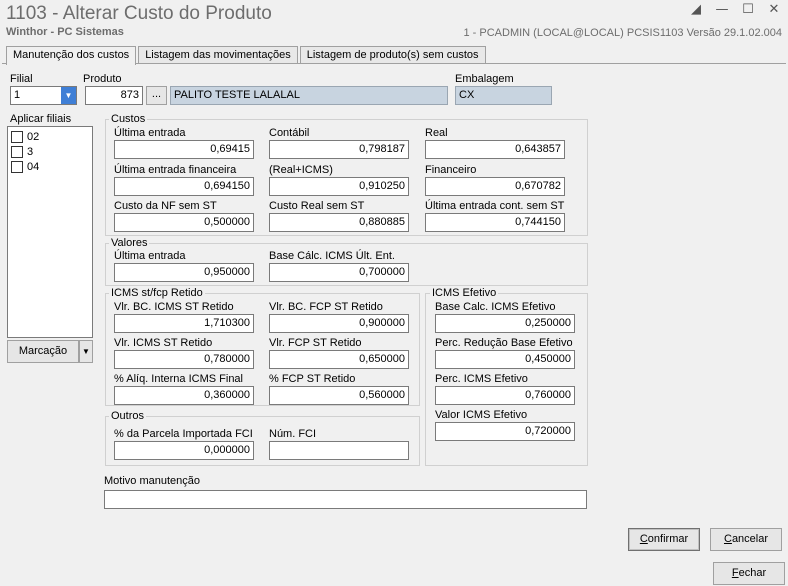 This screenshot has width=788, height=586. I want to click on custo-nf-sem-st-input: 0,500000, so click(184, 222).